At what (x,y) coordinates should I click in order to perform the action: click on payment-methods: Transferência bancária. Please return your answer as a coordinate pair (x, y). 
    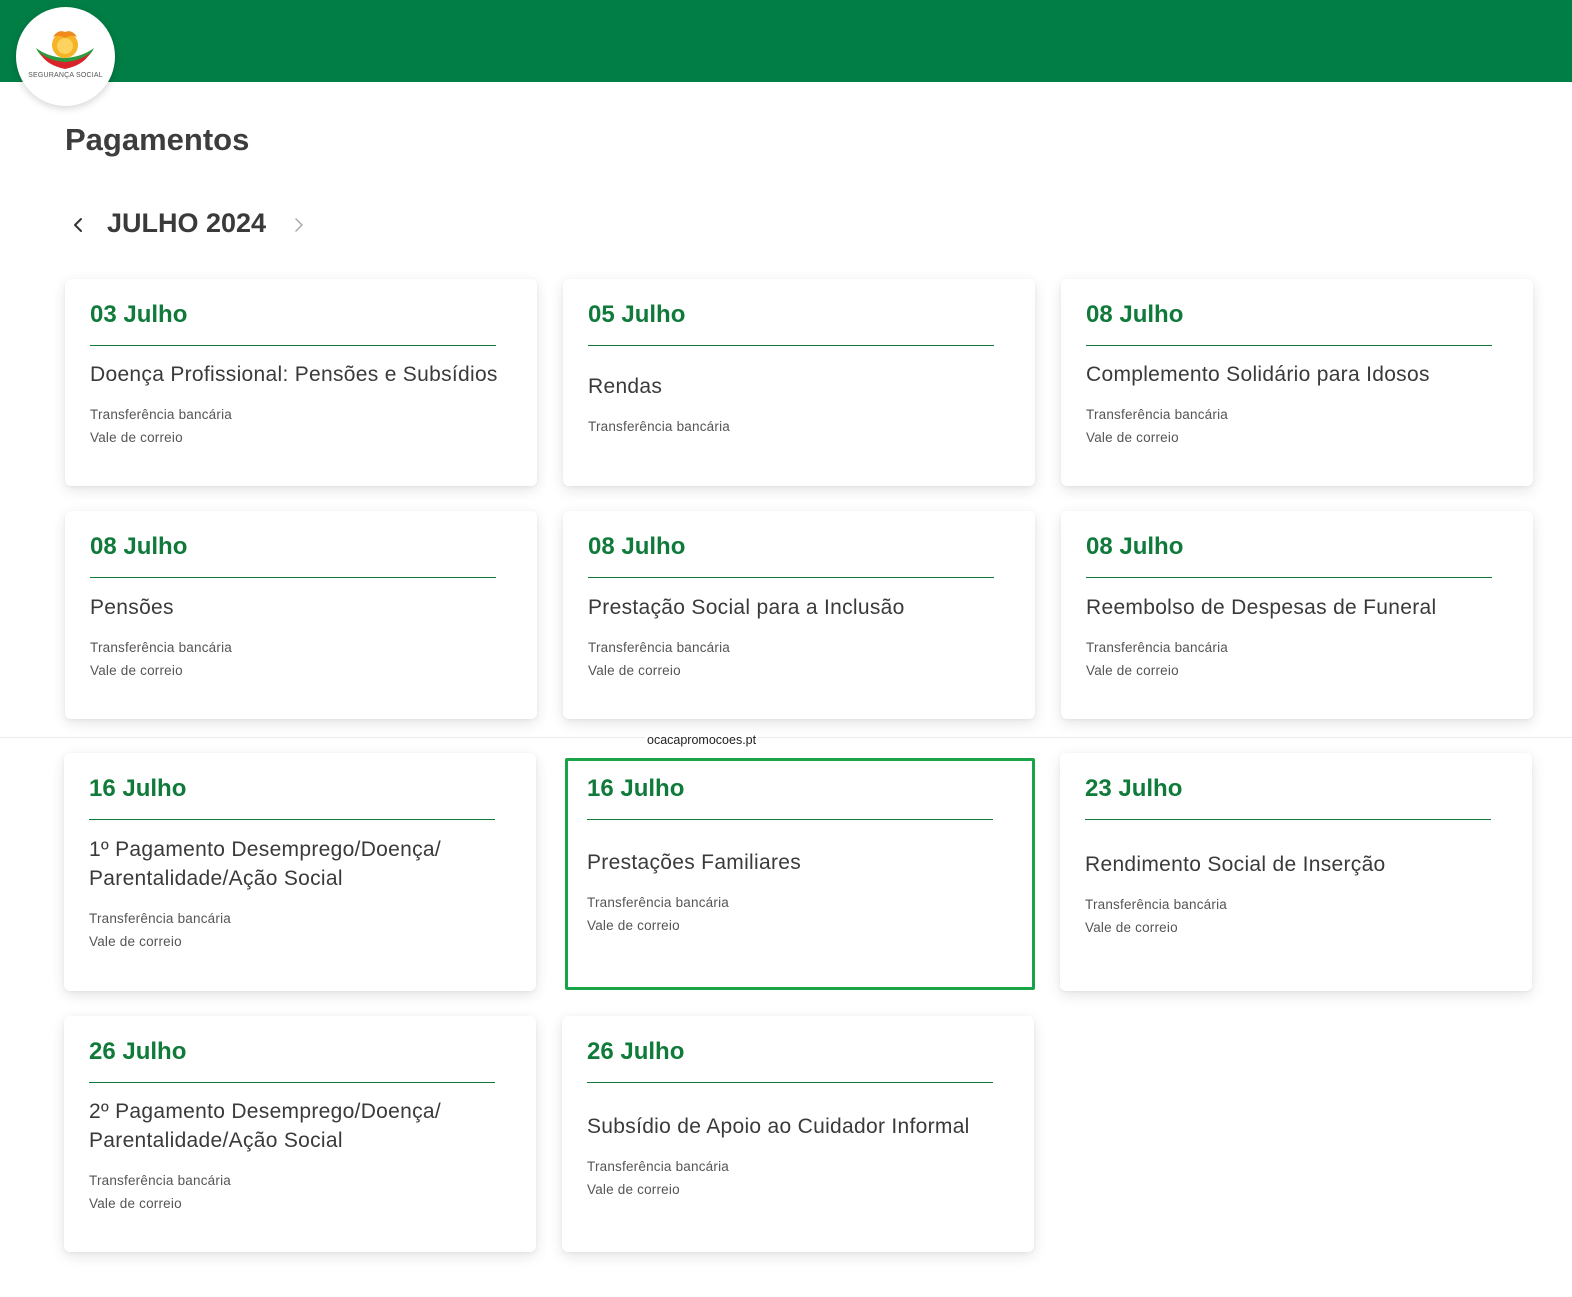
    Looking at the image, I should click on (796, 426).